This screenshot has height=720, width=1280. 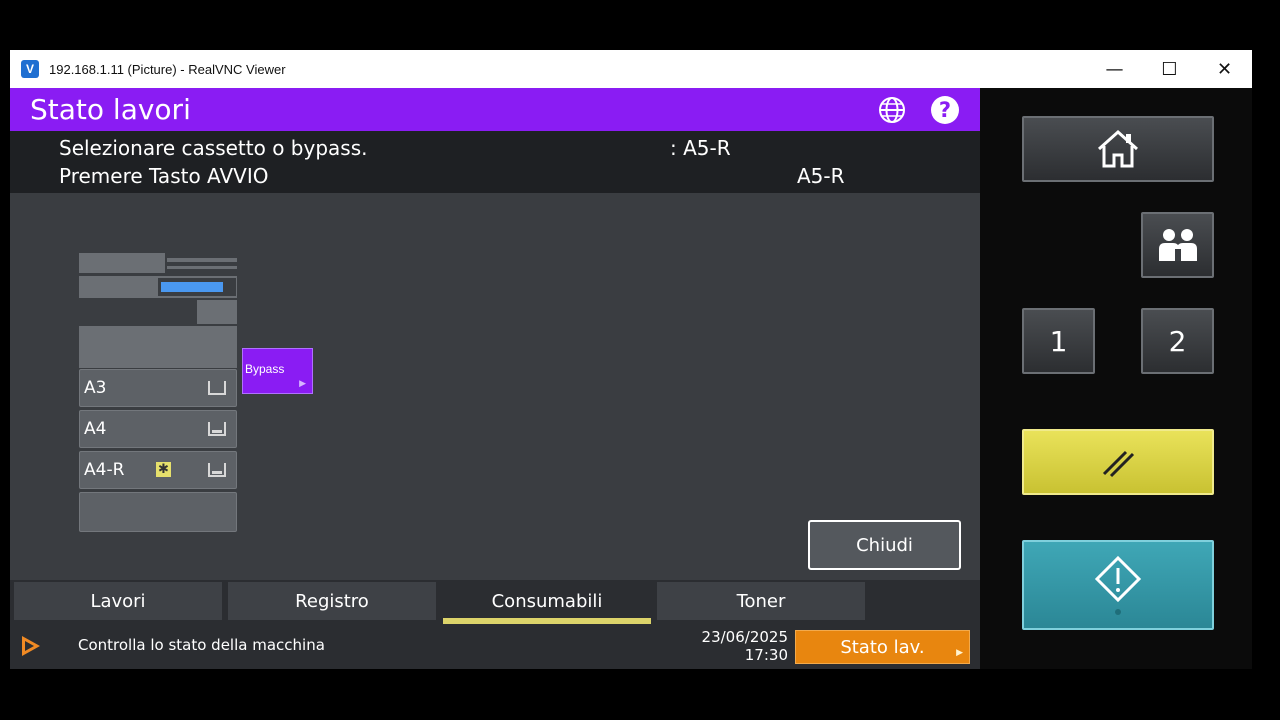 I want to click on time-text: 17:30, so click(x=766, y=655).